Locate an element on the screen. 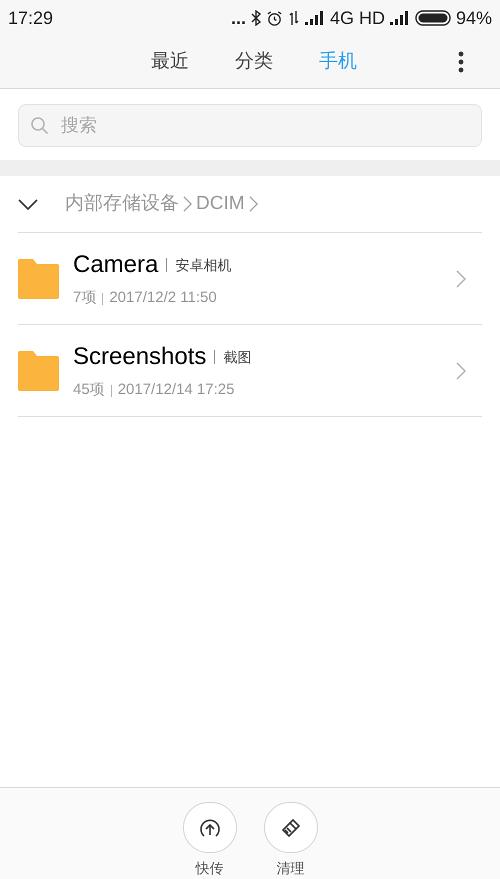 The image size is (500, 879). data-arrows-icon is located at coordinates (294, 18).